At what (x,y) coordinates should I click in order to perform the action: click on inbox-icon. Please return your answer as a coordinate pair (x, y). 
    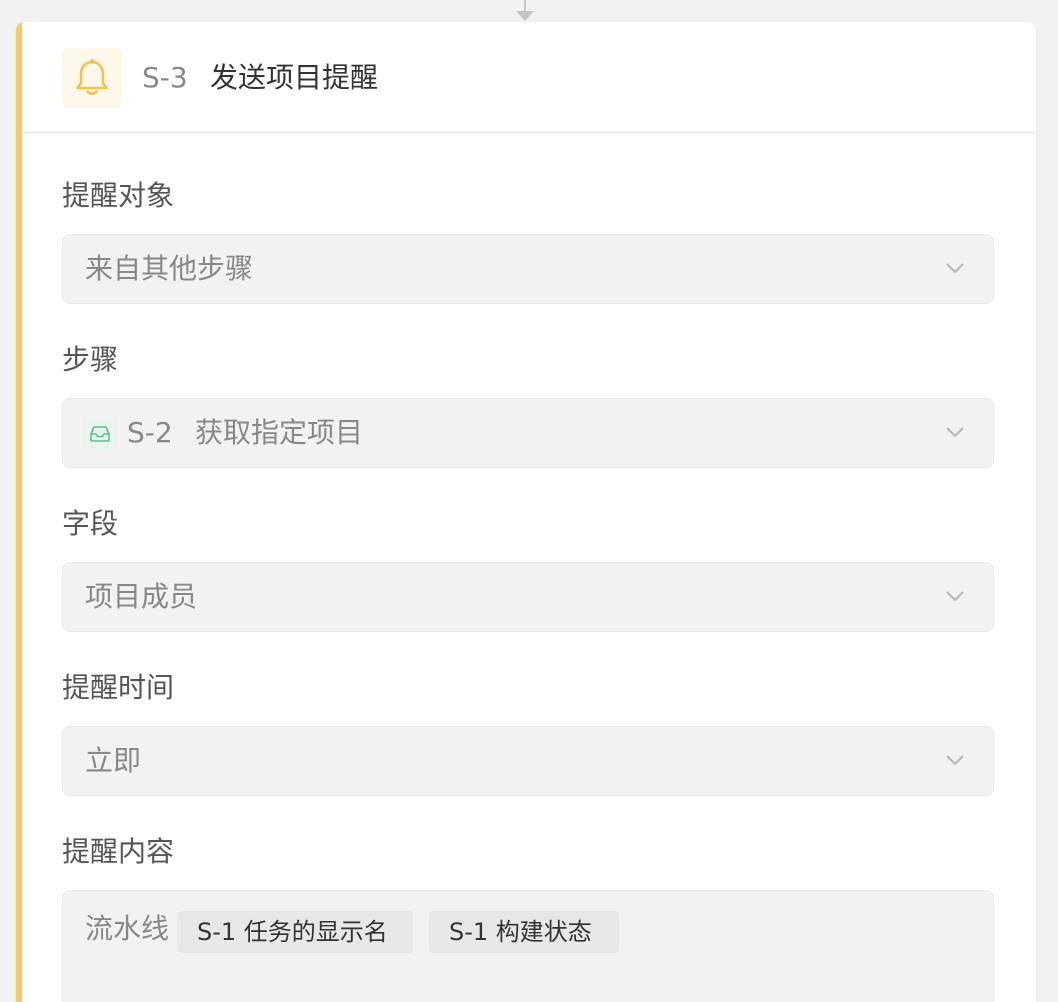
    Looking at the image, I should click on (100, 434).